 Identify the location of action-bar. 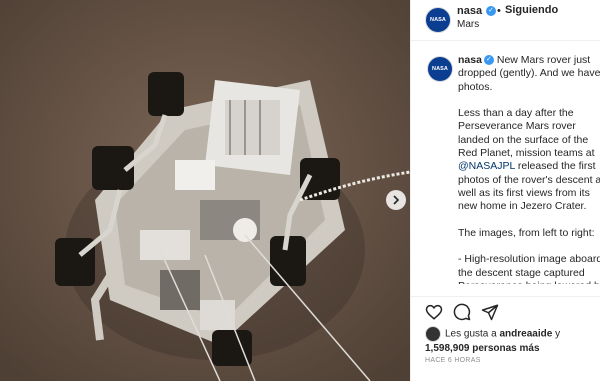
(505, 311).